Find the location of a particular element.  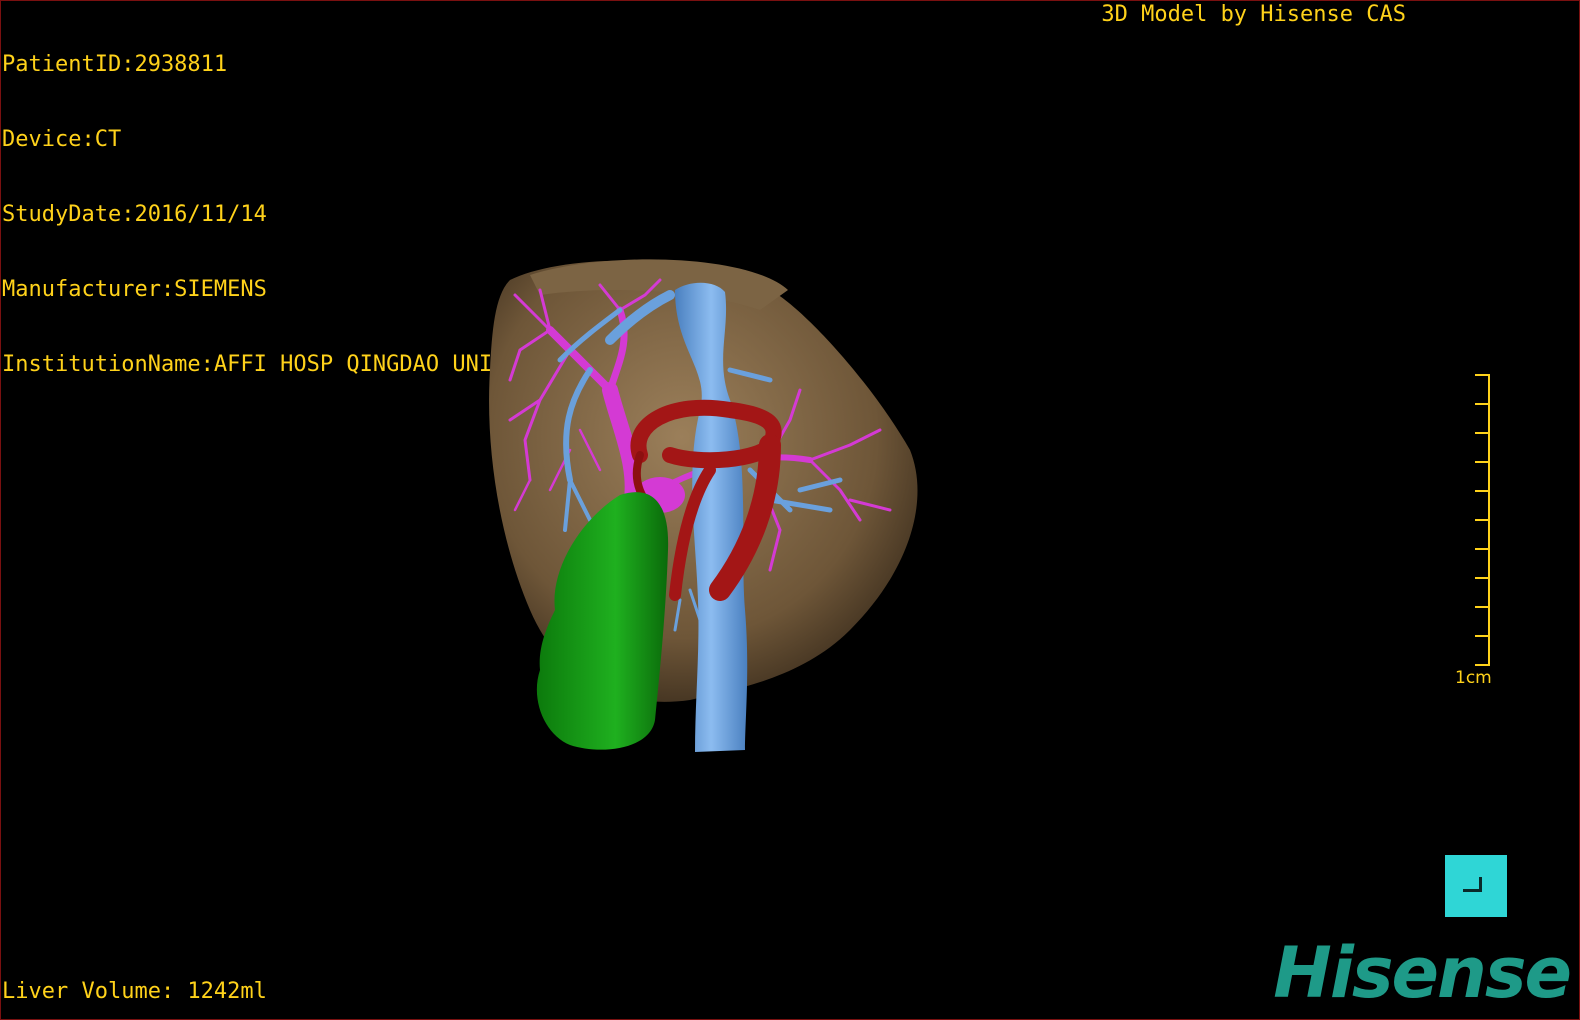

scale-label: 1cm is located at coordinates (1473, 678).